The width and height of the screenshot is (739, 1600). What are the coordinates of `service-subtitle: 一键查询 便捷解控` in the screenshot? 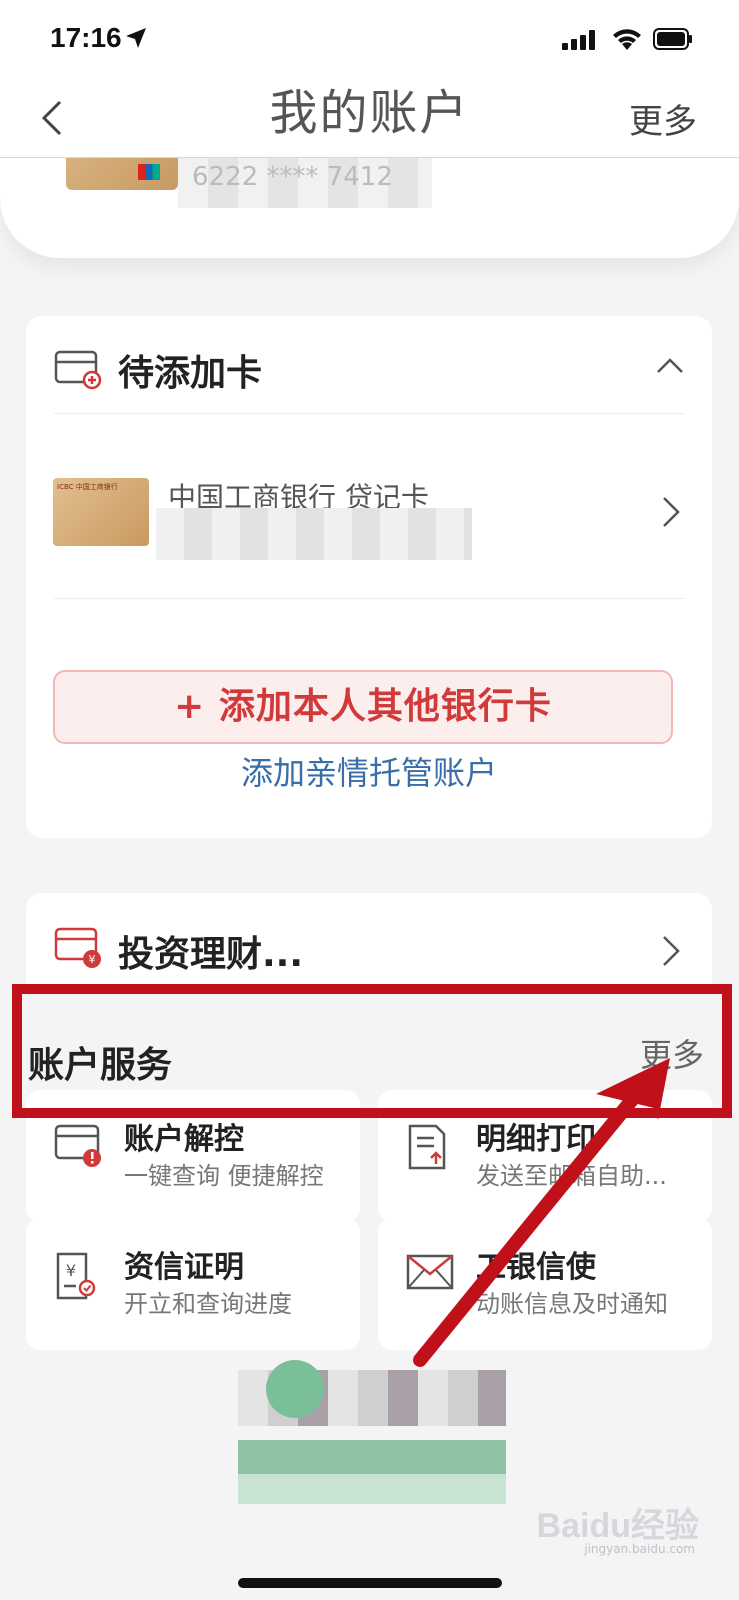 It's located at (224, 1176).